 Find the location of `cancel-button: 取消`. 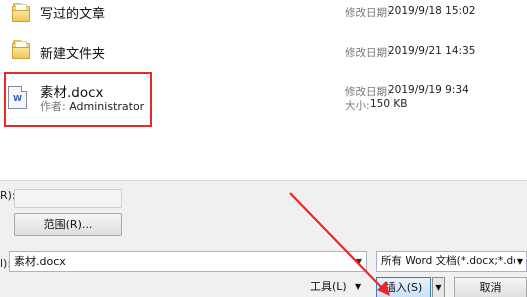

cancel-button: 取消 is located at coordinates (490, 287).